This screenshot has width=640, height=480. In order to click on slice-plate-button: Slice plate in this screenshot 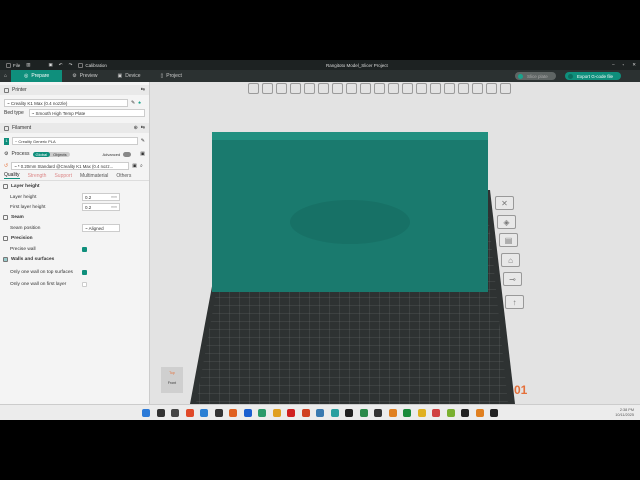, I will do `click(535, 76)`.